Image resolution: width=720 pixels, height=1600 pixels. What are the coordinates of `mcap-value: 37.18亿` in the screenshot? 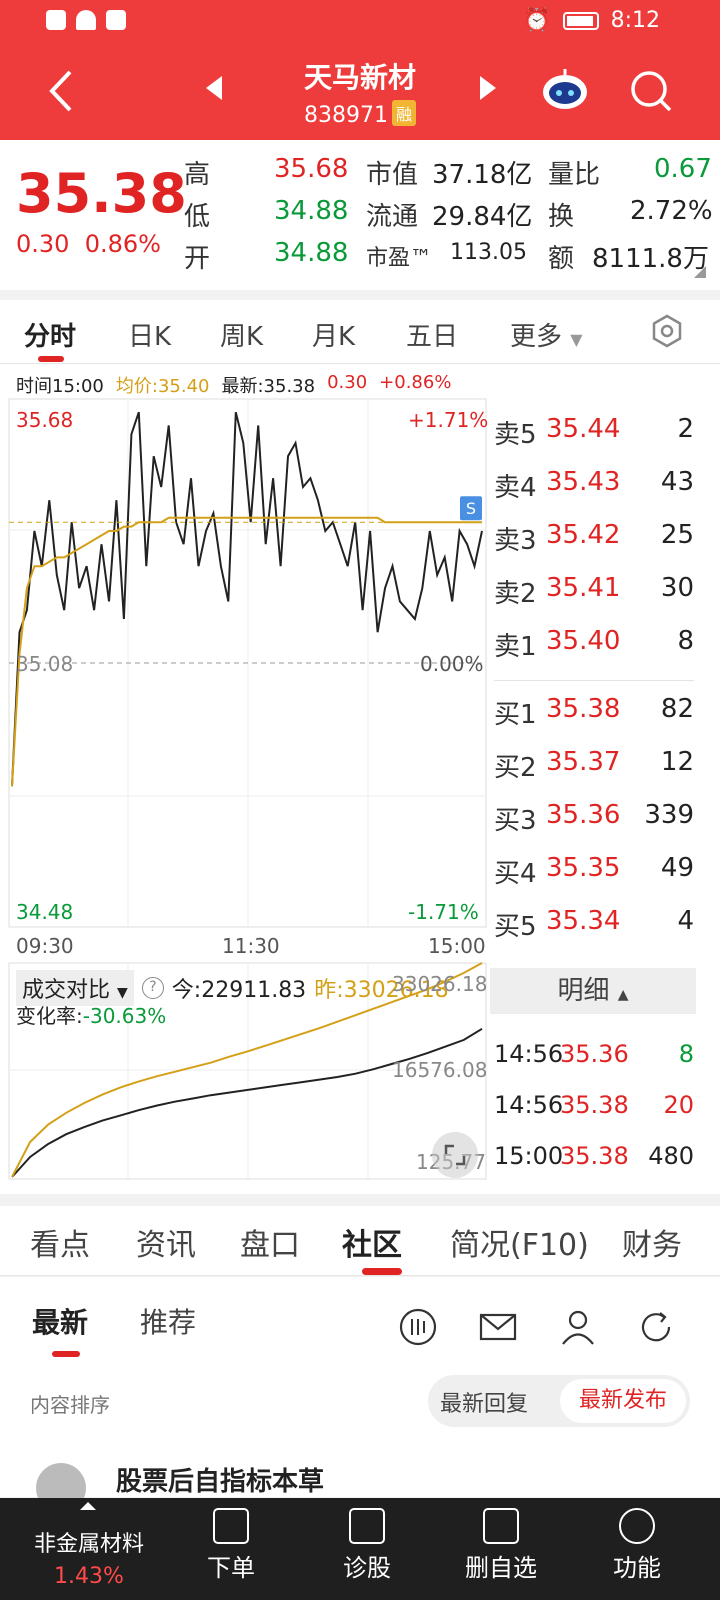 It's located at (482, 175).